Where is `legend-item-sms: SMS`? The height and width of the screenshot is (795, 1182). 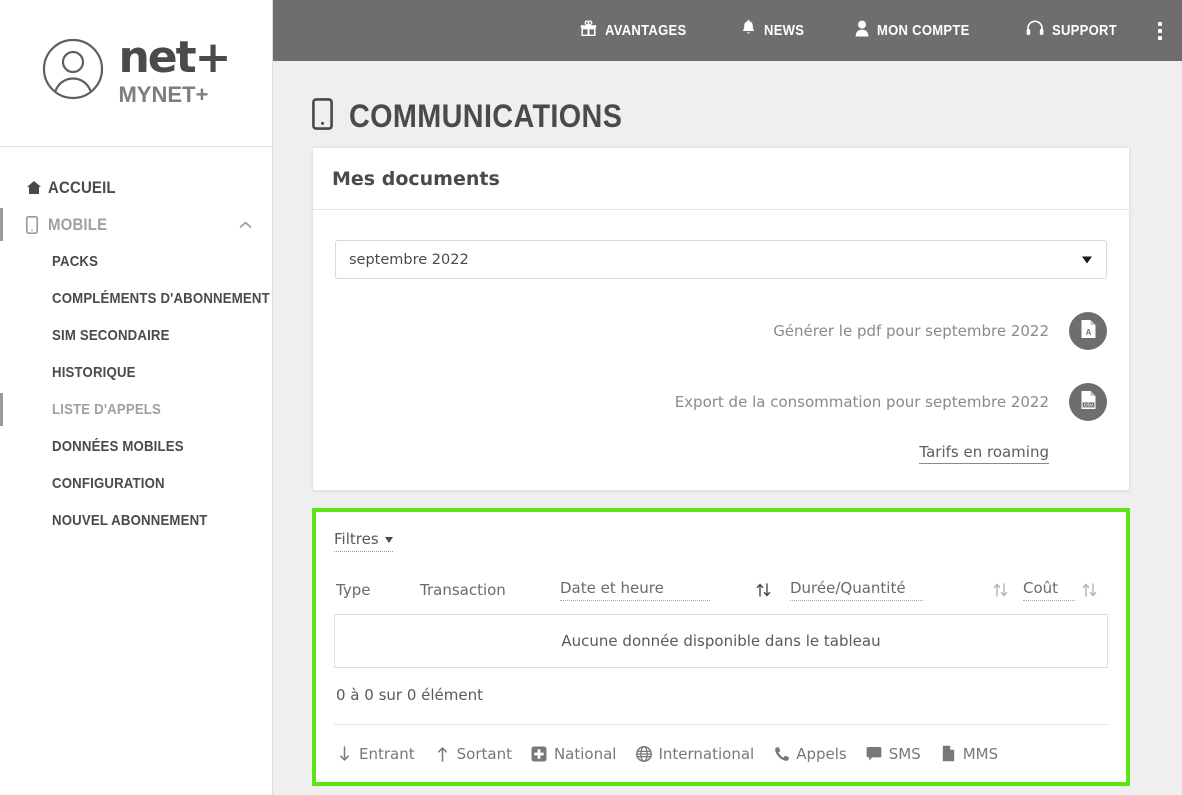
legend-item-sms: SMS is located at coordinates (893, 754).